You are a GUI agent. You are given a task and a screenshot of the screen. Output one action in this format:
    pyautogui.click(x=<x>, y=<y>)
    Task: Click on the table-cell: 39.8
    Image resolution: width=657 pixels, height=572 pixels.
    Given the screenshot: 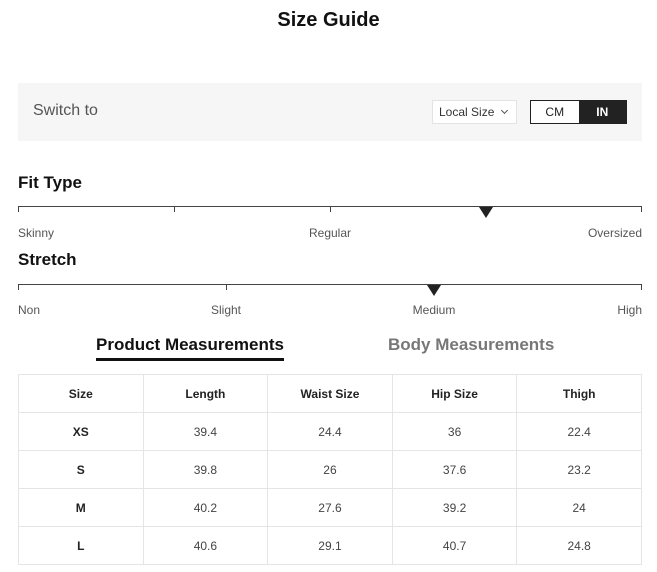 What is the action you would take?
    pyautogui.click(x=205, y=469)
    